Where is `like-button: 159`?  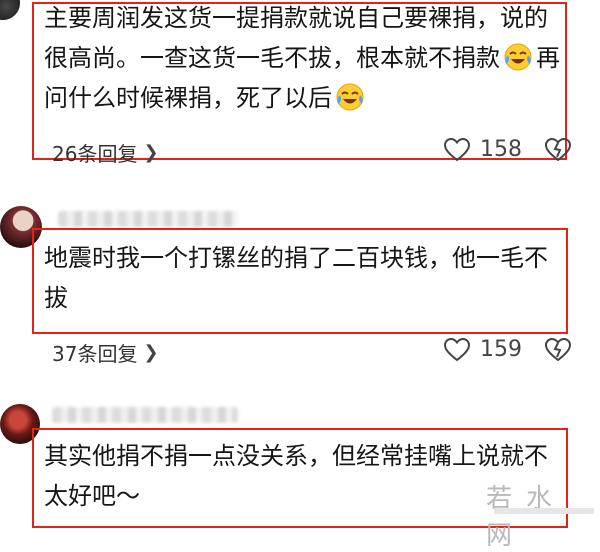 like-button: 159 is located at coordinates (483, 349).